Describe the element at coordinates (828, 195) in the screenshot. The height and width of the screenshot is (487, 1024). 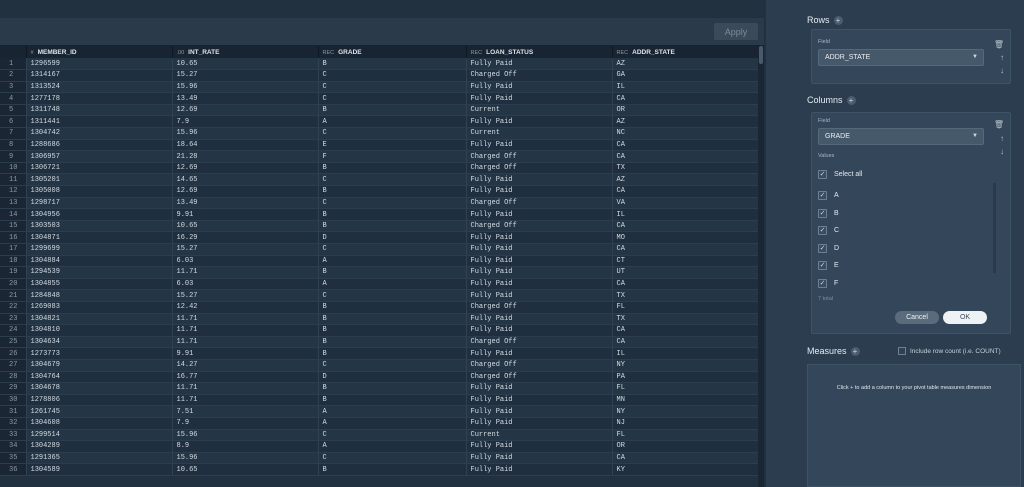
I see `value-checkbox-row: ✓ A` at that location.